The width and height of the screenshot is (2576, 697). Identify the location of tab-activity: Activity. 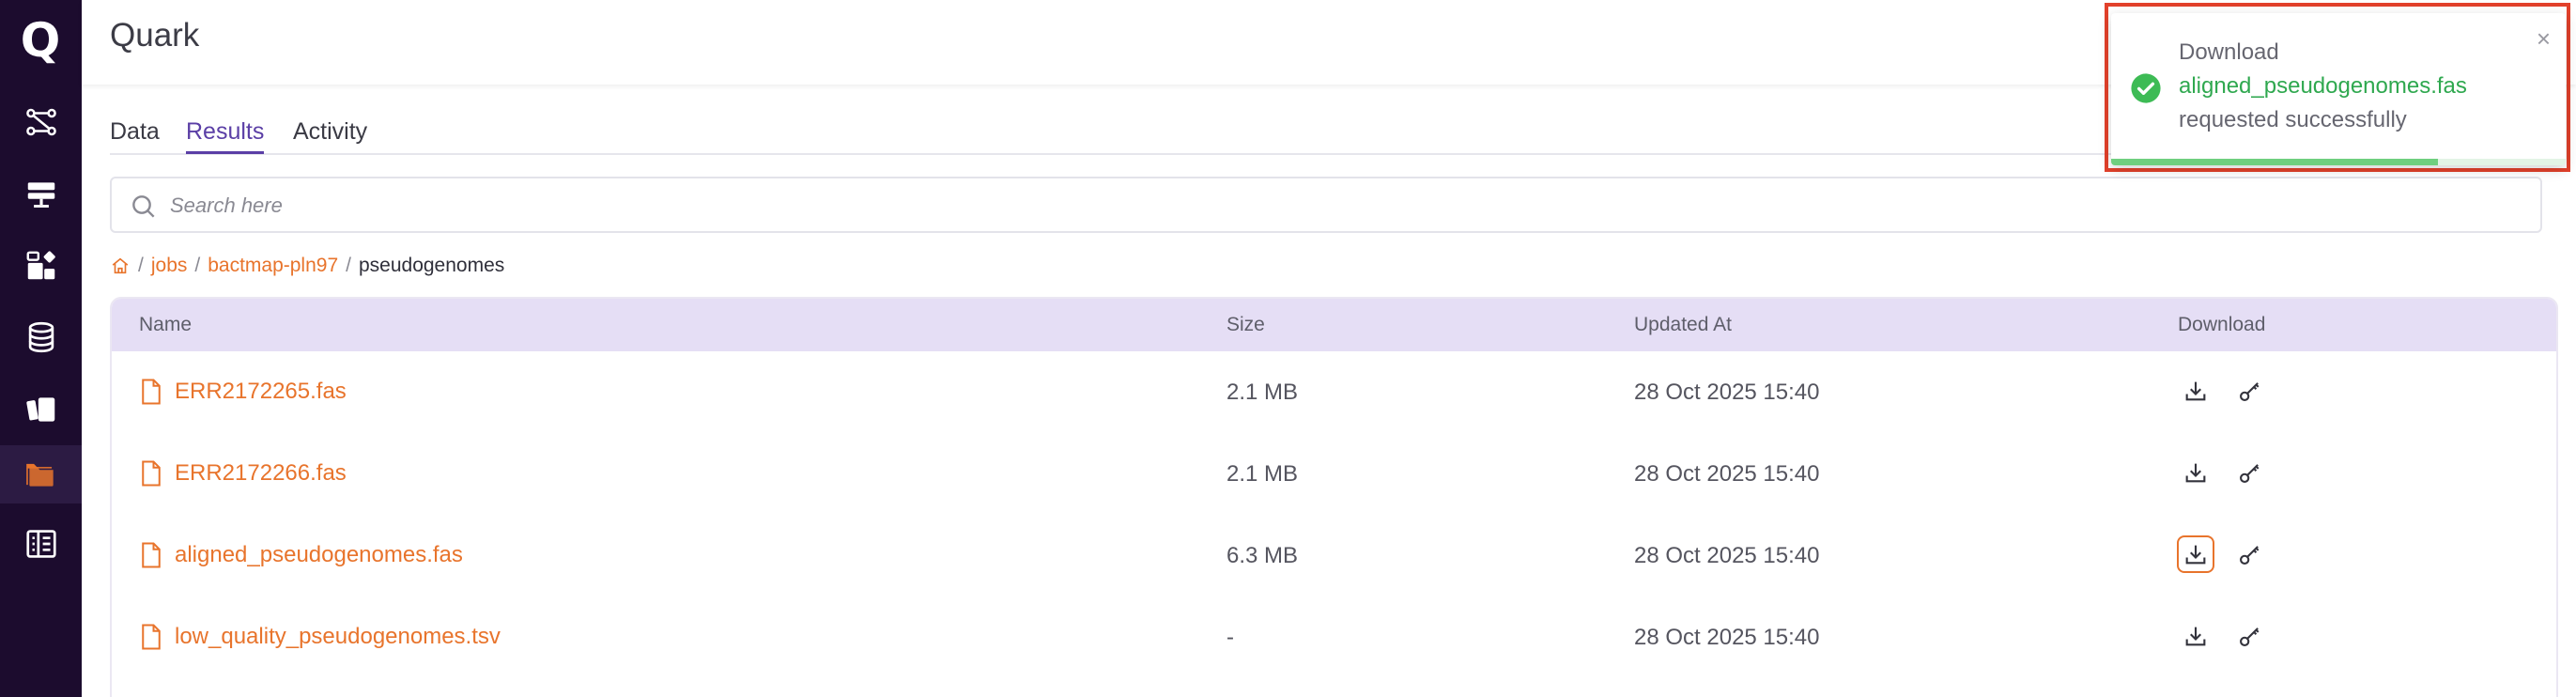
(330, 134).